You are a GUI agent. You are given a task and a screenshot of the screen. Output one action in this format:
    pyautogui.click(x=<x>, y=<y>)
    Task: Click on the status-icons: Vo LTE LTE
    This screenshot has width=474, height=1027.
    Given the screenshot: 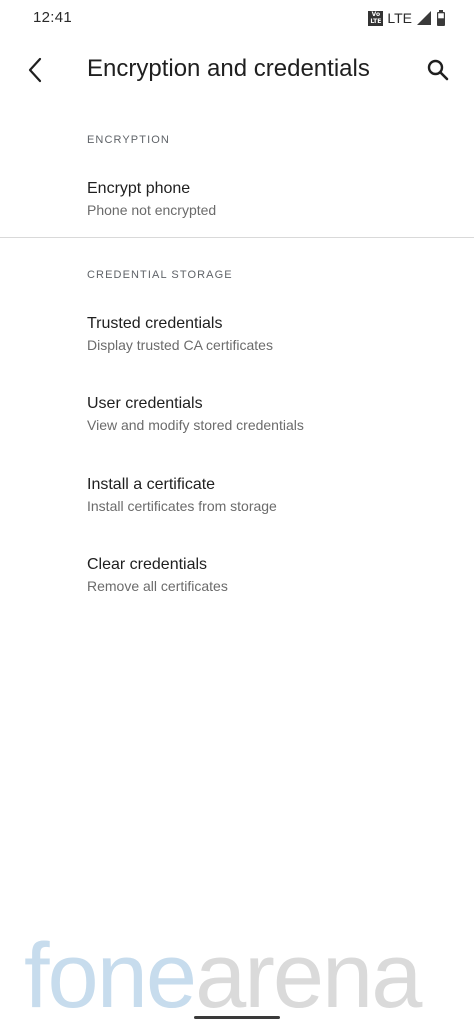 What is the action you would take?
    pyautogui.click(x=407, y=18)
    